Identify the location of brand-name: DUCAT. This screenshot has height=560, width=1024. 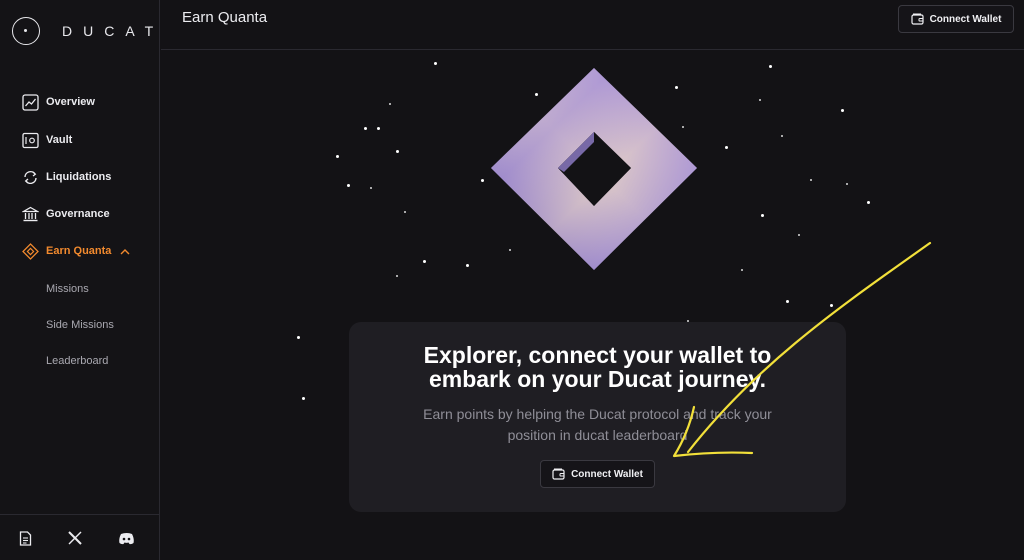
(113, 31).